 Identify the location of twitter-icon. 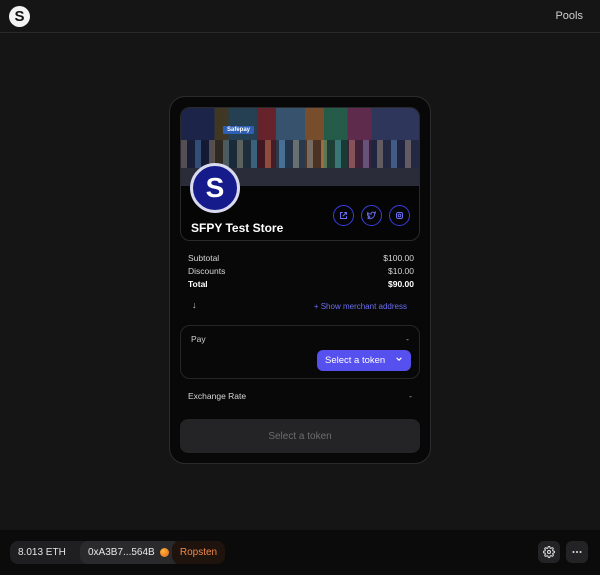
(371, 215).